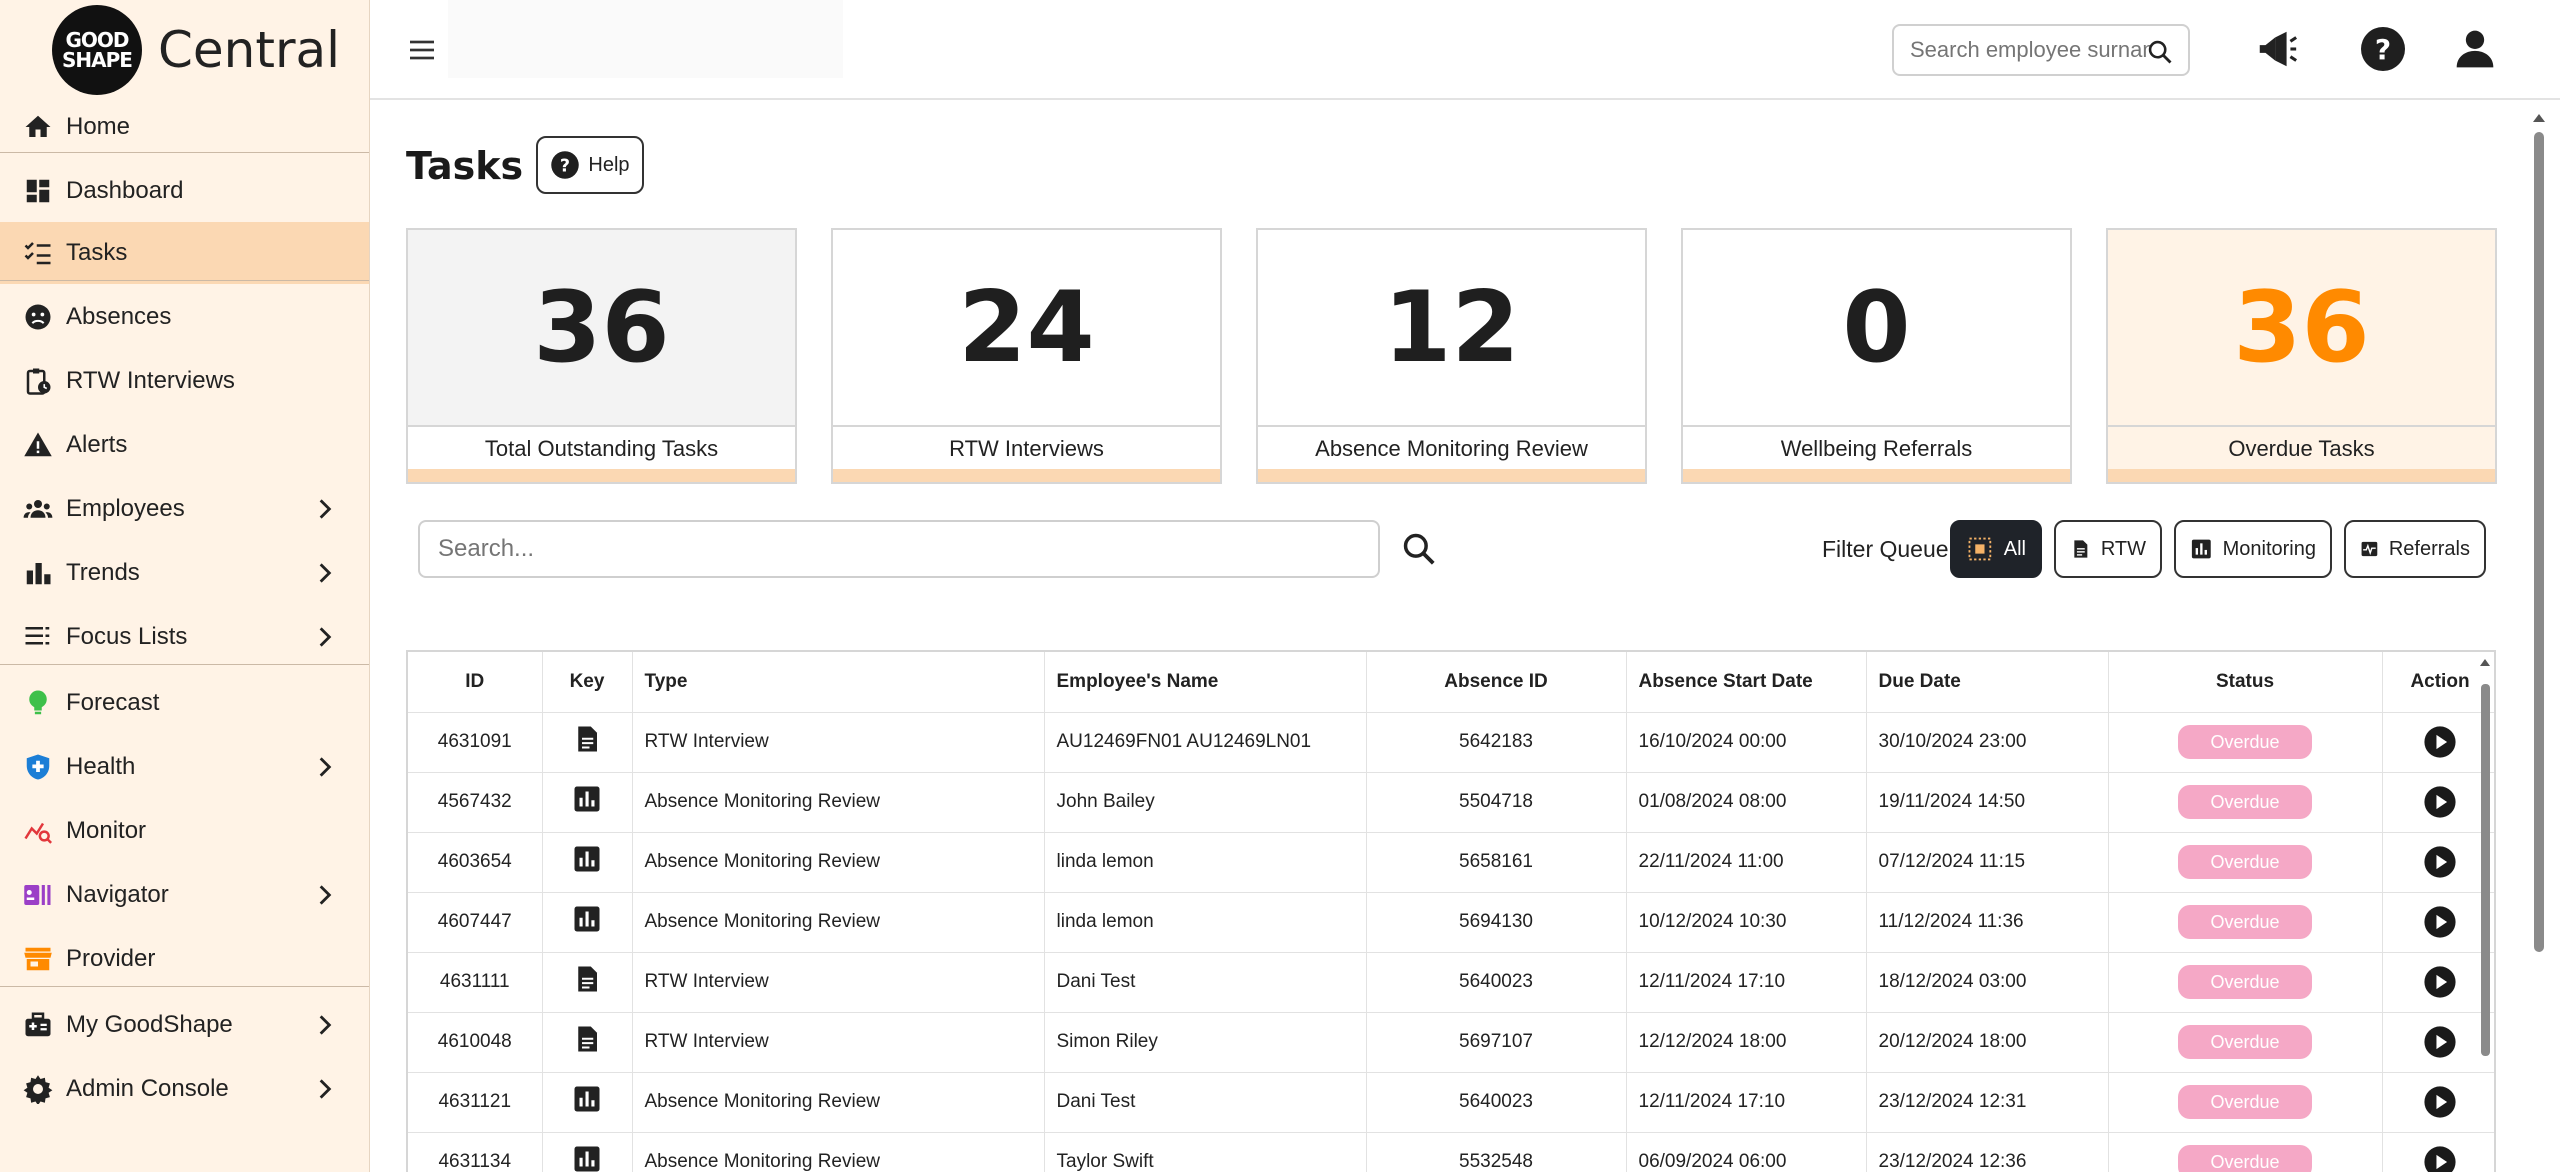 The height and width of the screenshot is (1172, 2560). Describe the element at coordinates (1746, 742) in the screenshot. I see `cell-absence-start: 16/10/2024 00:00` at that location.